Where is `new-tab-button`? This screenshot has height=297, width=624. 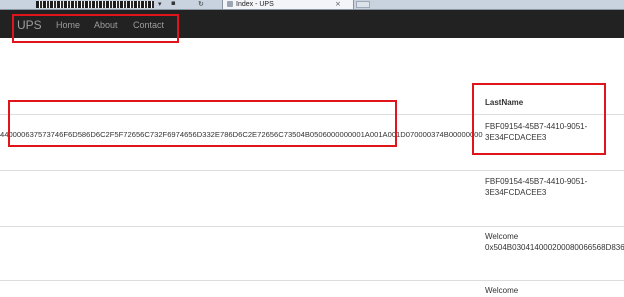 new-tab-button is located at coordinates (363, 4).